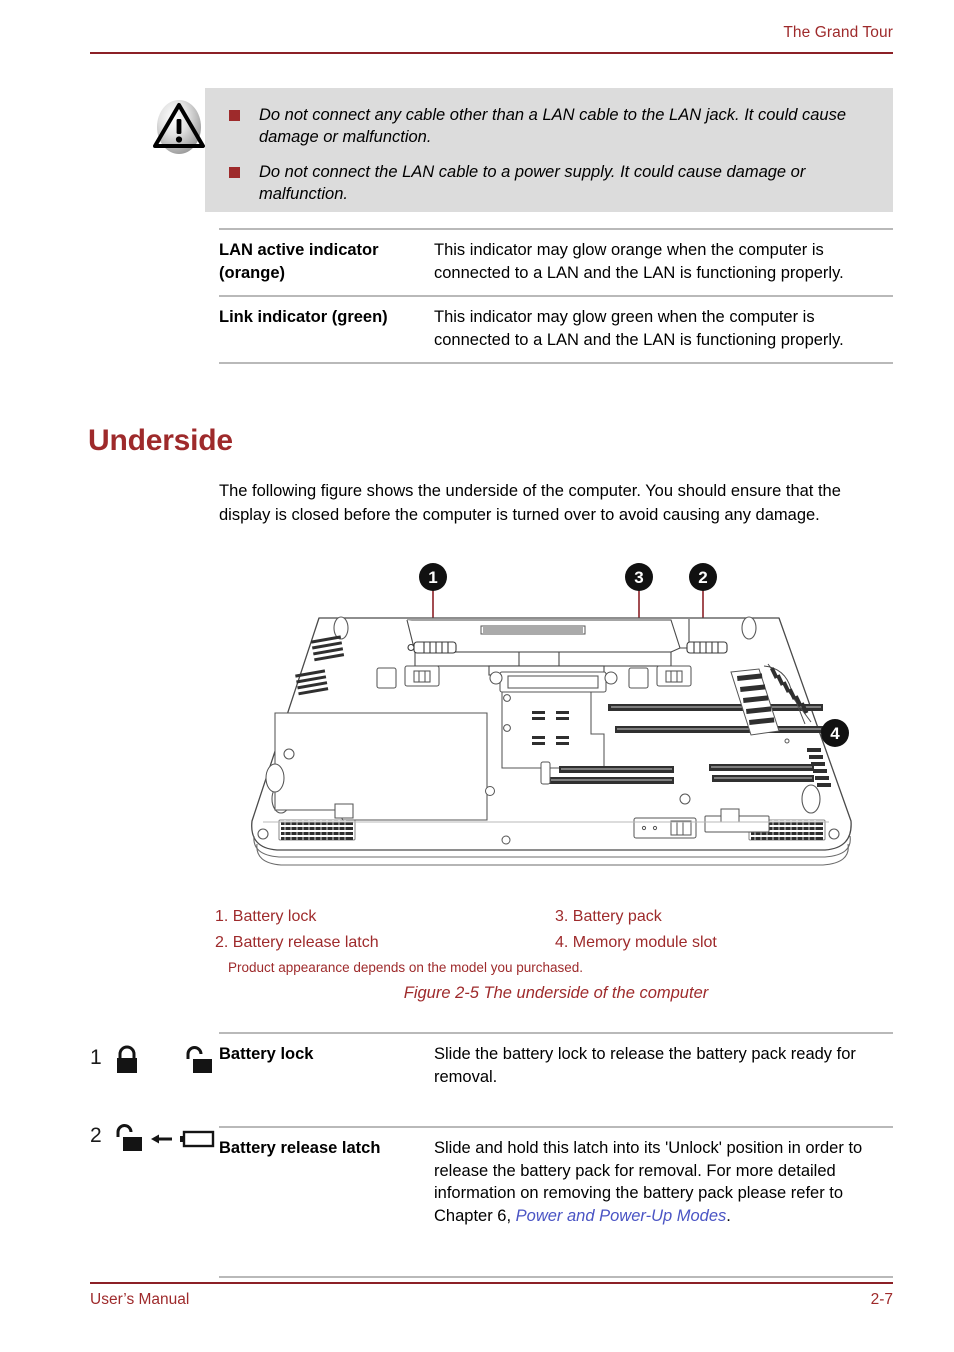 This screenshot has height=1352, width=954. Describe the element at coordinates (608, 916) in the screenshot. I see `legend-item: 3. Battery pack` at that location.